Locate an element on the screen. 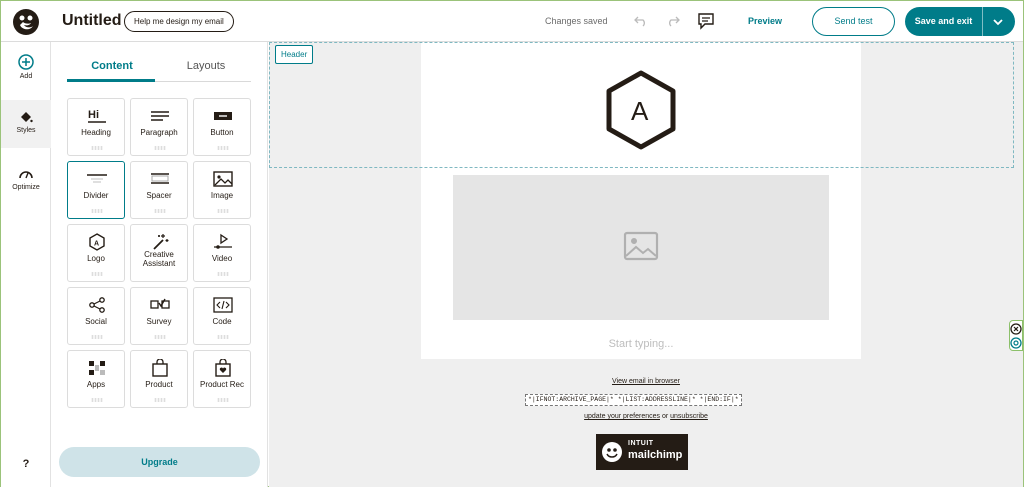 The width and height of the screenshot is (1024, 487). freddie-logo-icon is located at coordinates (612, 452).